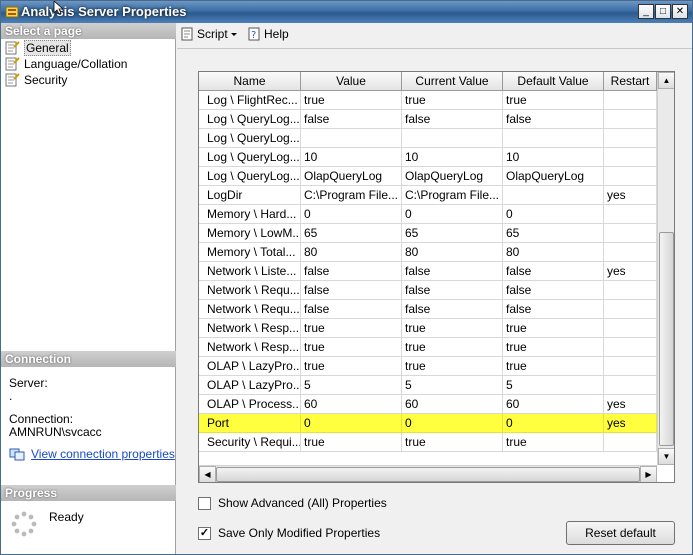  I want to click on help-icon: ?, so click(254, 34).